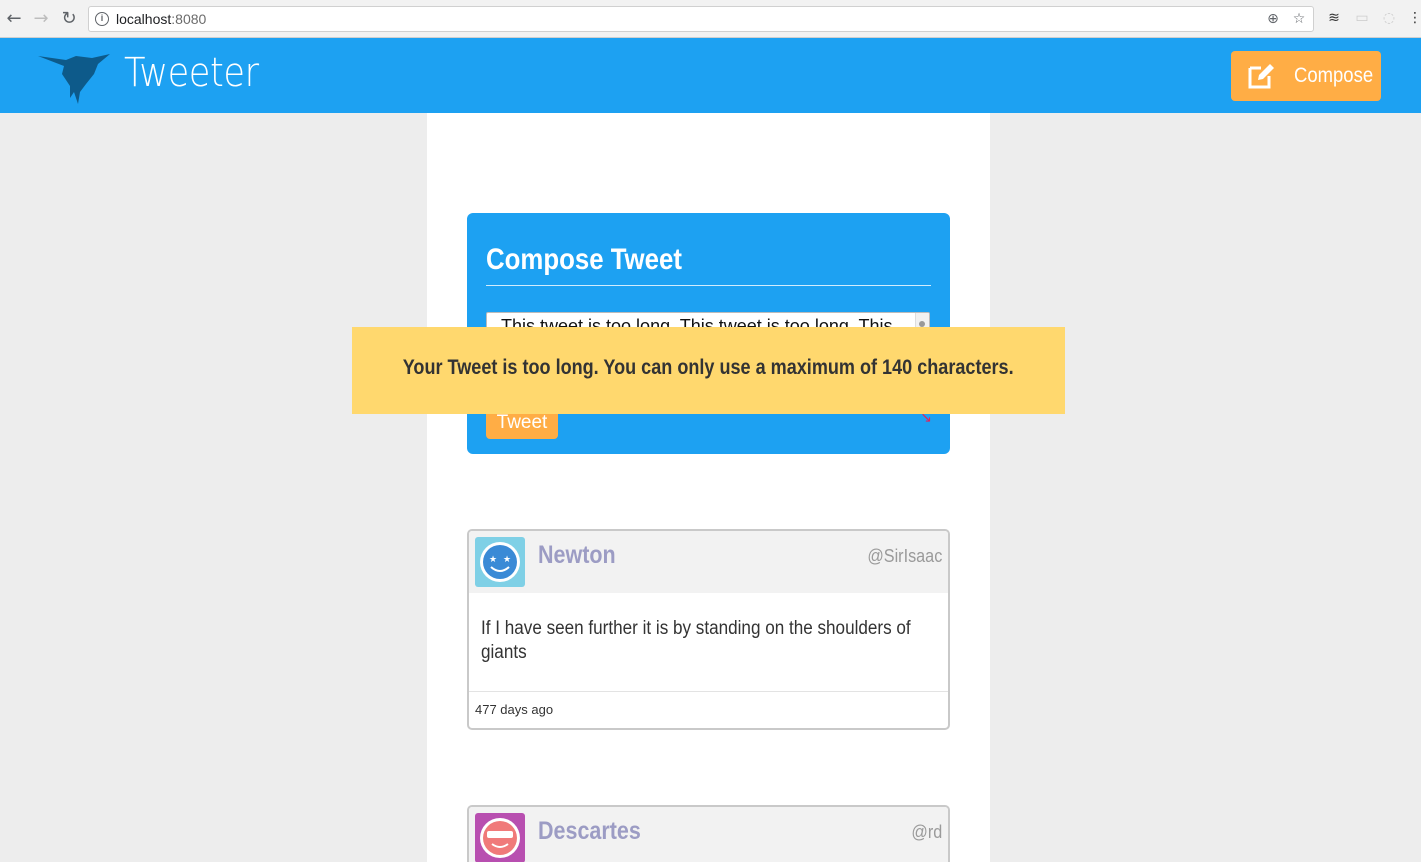  Describe the element at coordinates (701, 19) in the screenshot. I see `address-bar: i localhost:8080 ⊕ ☆` at that location.